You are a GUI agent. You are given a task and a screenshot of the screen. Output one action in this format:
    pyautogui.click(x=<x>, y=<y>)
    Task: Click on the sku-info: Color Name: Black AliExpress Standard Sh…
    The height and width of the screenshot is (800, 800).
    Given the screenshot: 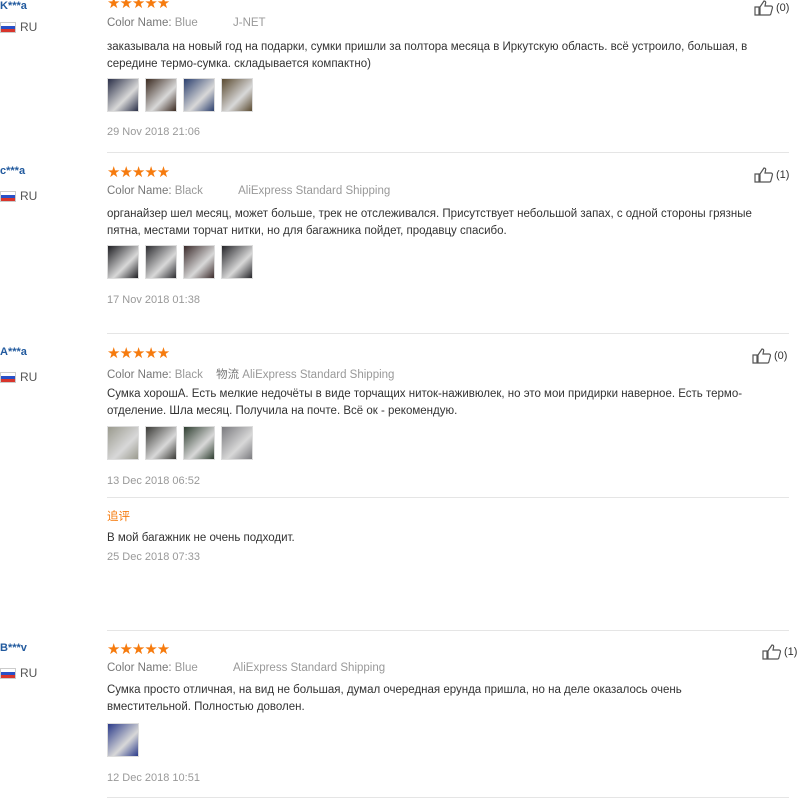 What is the action you would take?
    pyautogui.click(x=248, y=191)
    